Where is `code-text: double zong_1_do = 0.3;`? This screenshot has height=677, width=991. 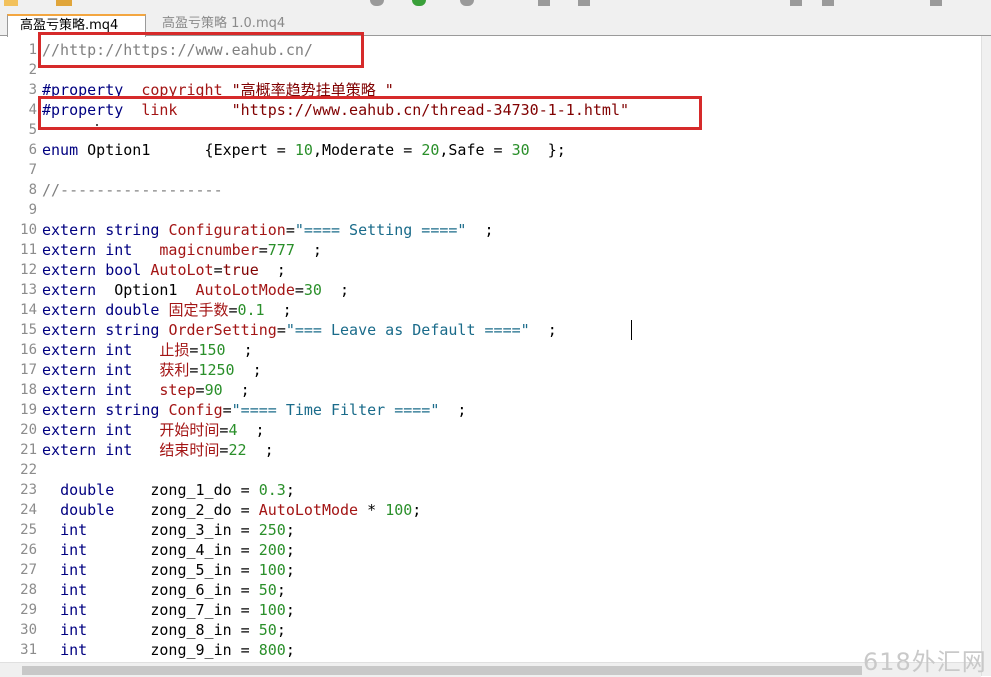
code-text: double zong_1_do = 0.3; is located at coordinates (168, 490).